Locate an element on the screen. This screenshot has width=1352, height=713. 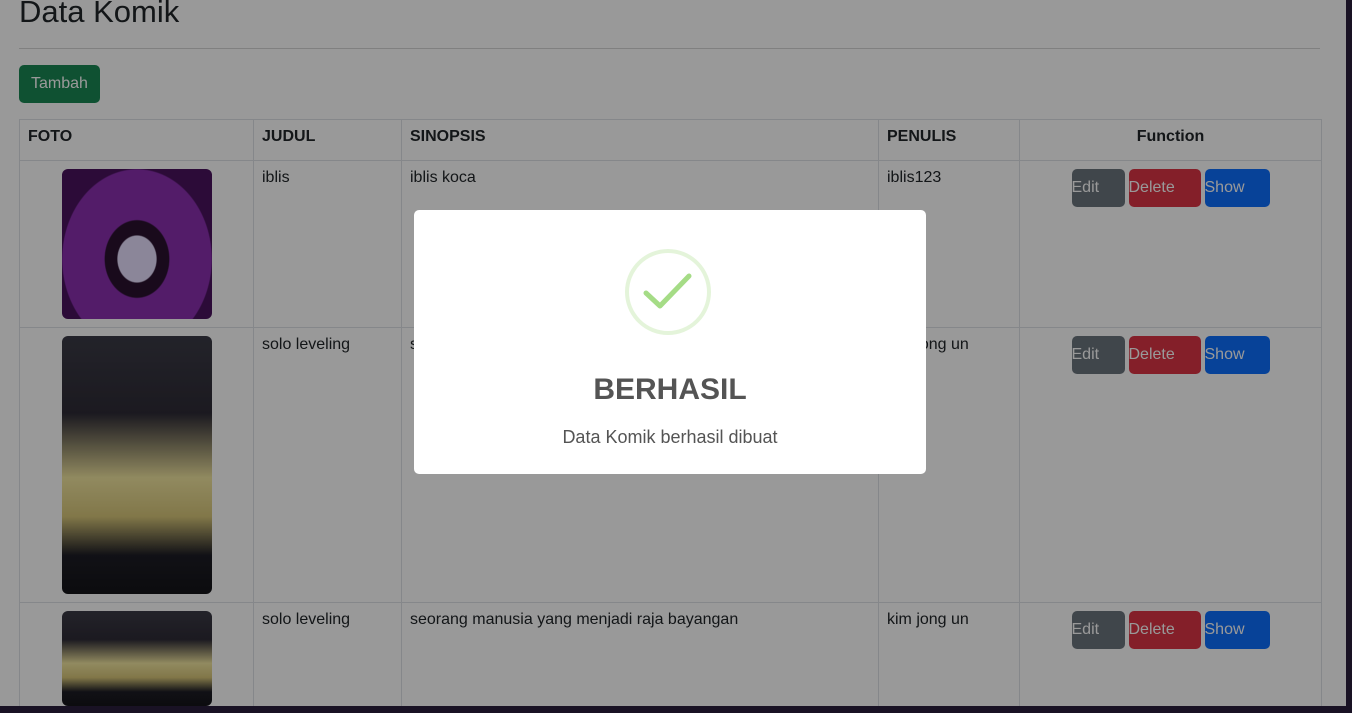
modal-title: BERHASIL is located at coordinates (670, 389).